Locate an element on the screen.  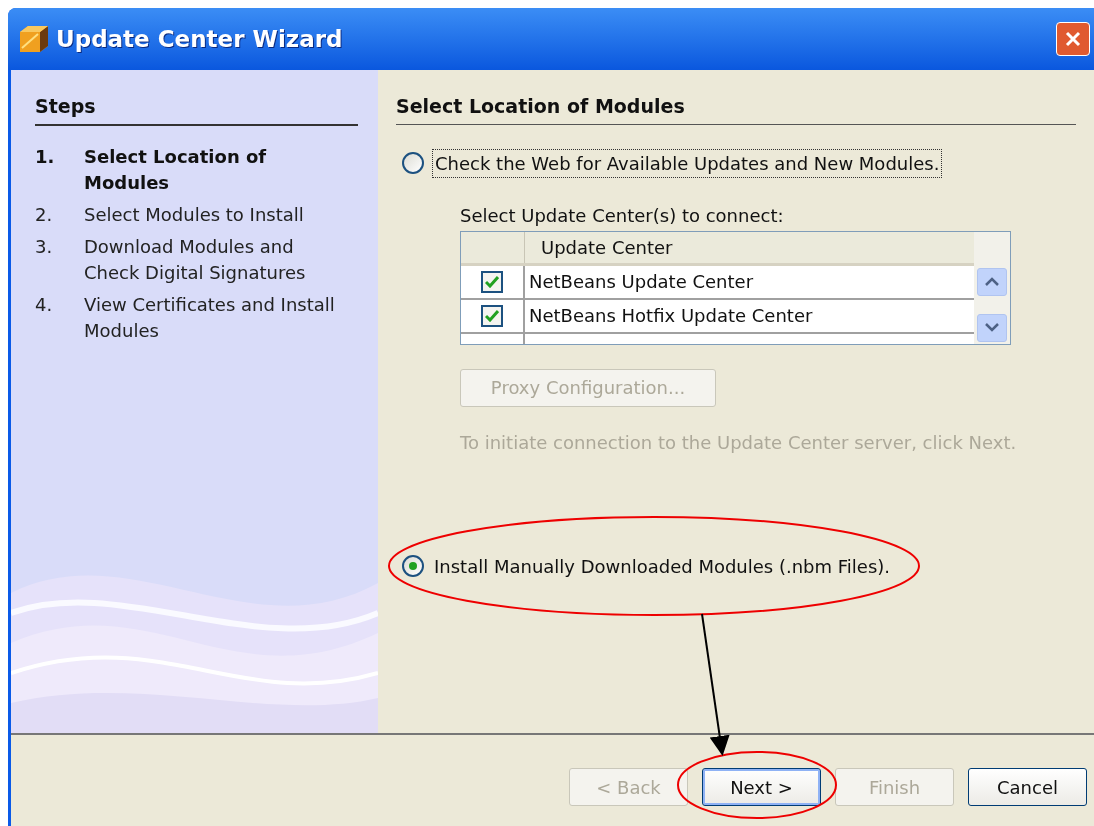
wizard-button: Next > is located at coordinates (761, 787).